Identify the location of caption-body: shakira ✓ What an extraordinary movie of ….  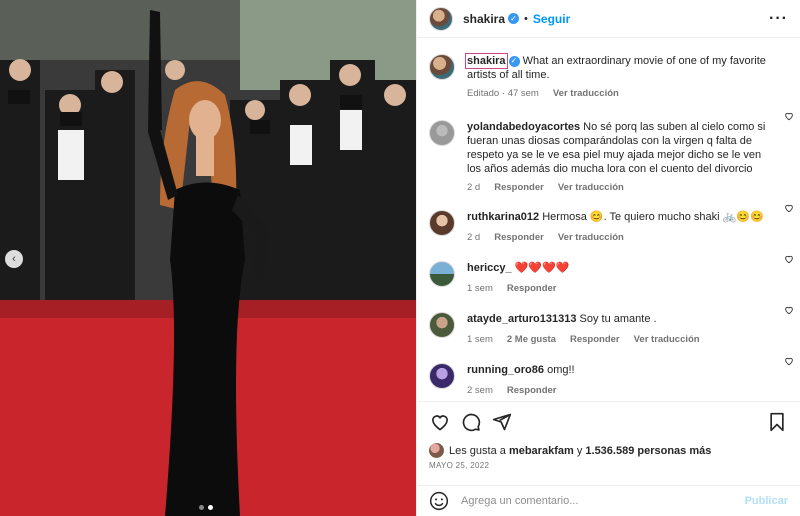
(616, 79).